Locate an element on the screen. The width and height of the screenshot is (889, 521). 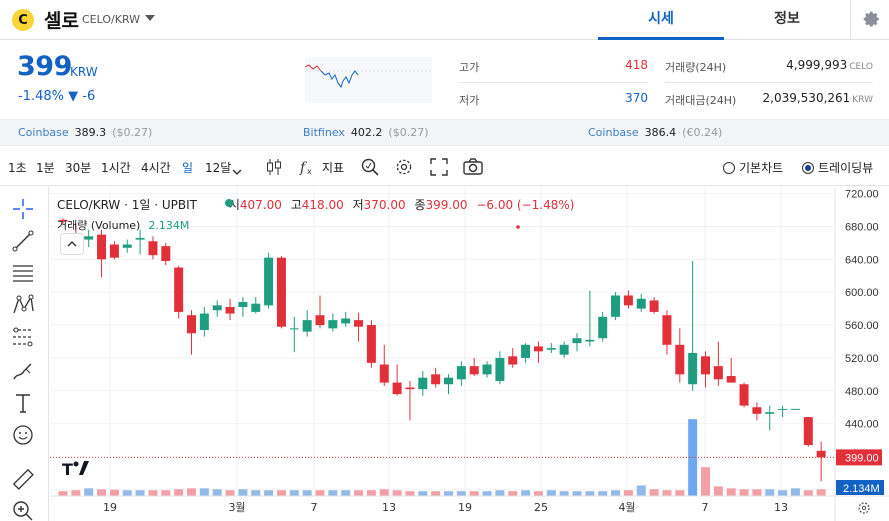
legend-high: 418.00 is located at coordinates (322, 205).